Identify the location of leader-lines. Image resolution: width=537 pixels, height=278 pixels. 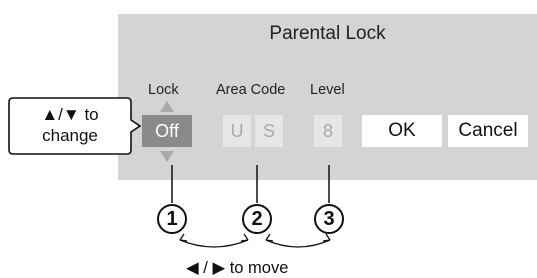
(251, 206).